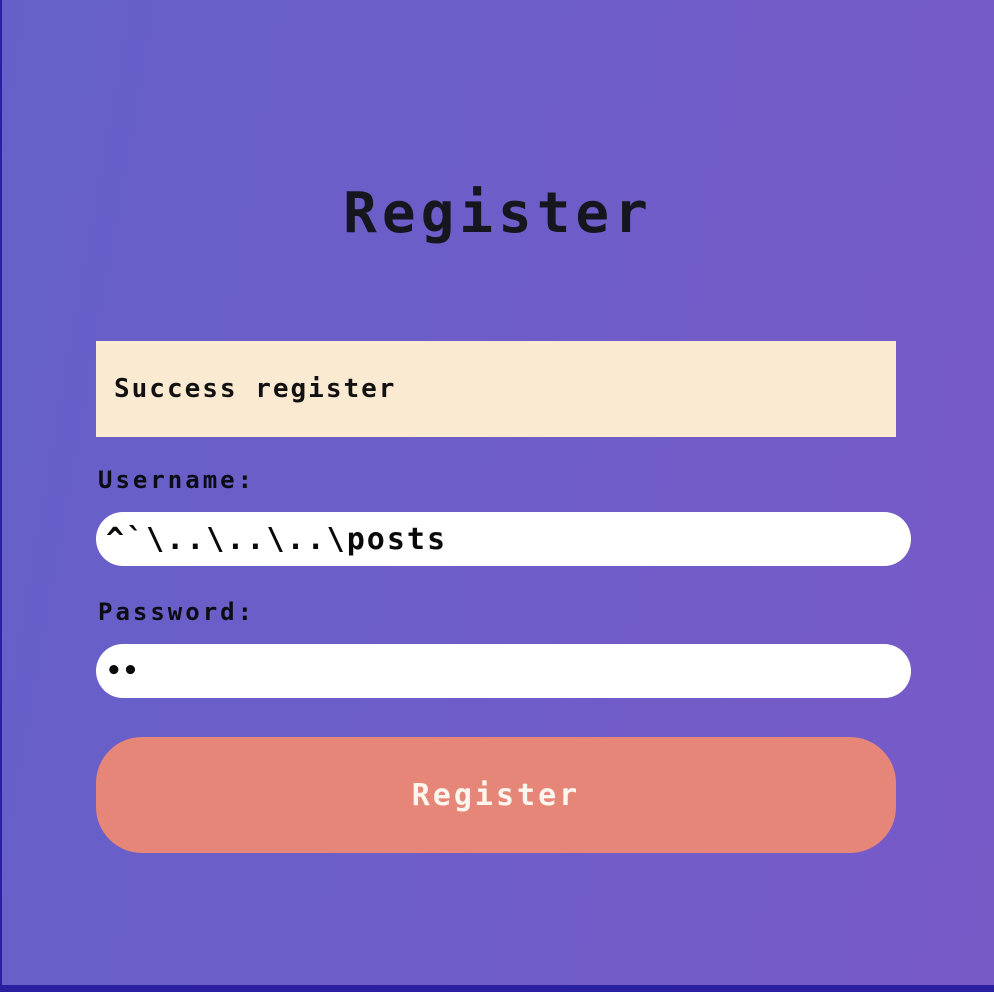 The width and height of the screenshot is (994, 992). I want to click on register-button: Register, so click(496, 795).